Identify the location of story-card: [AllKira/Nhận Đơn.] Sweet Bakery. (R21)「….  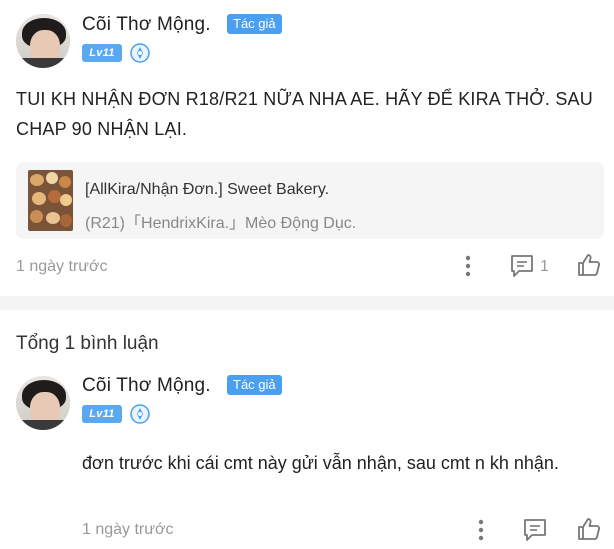
(310, 200).